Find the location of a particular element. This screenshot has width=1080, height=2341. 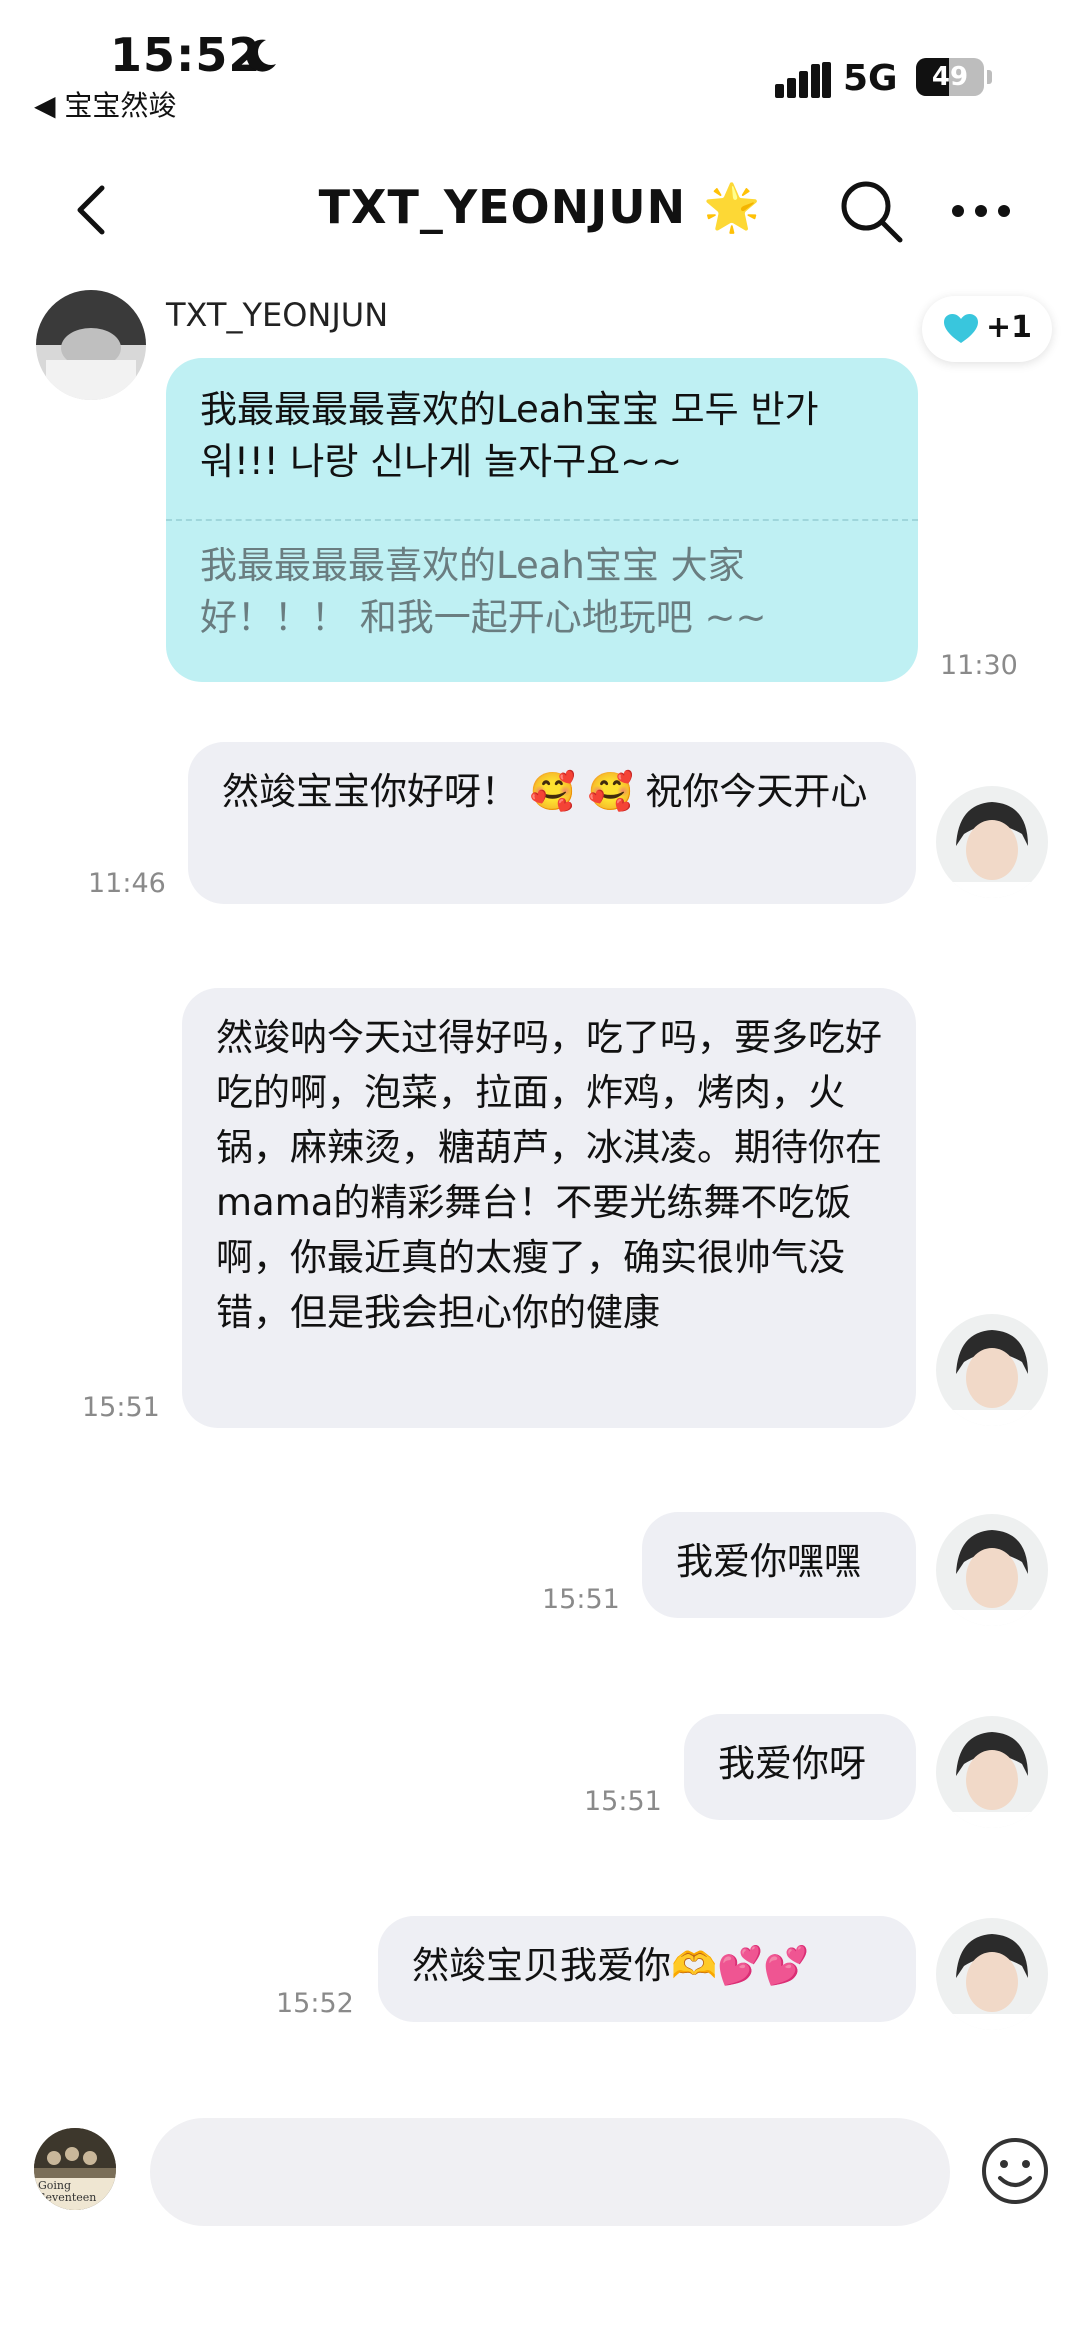

outgoing-message-bubble: 我爱你嘿嘿 is located at coordinates (779, 1565).